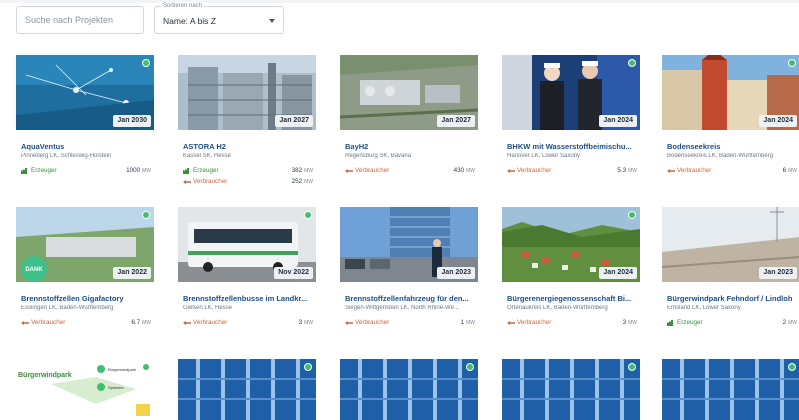 This screenshot has width=799, height=420. I want to click on project-image: Jan 2023, so click(409, 244).